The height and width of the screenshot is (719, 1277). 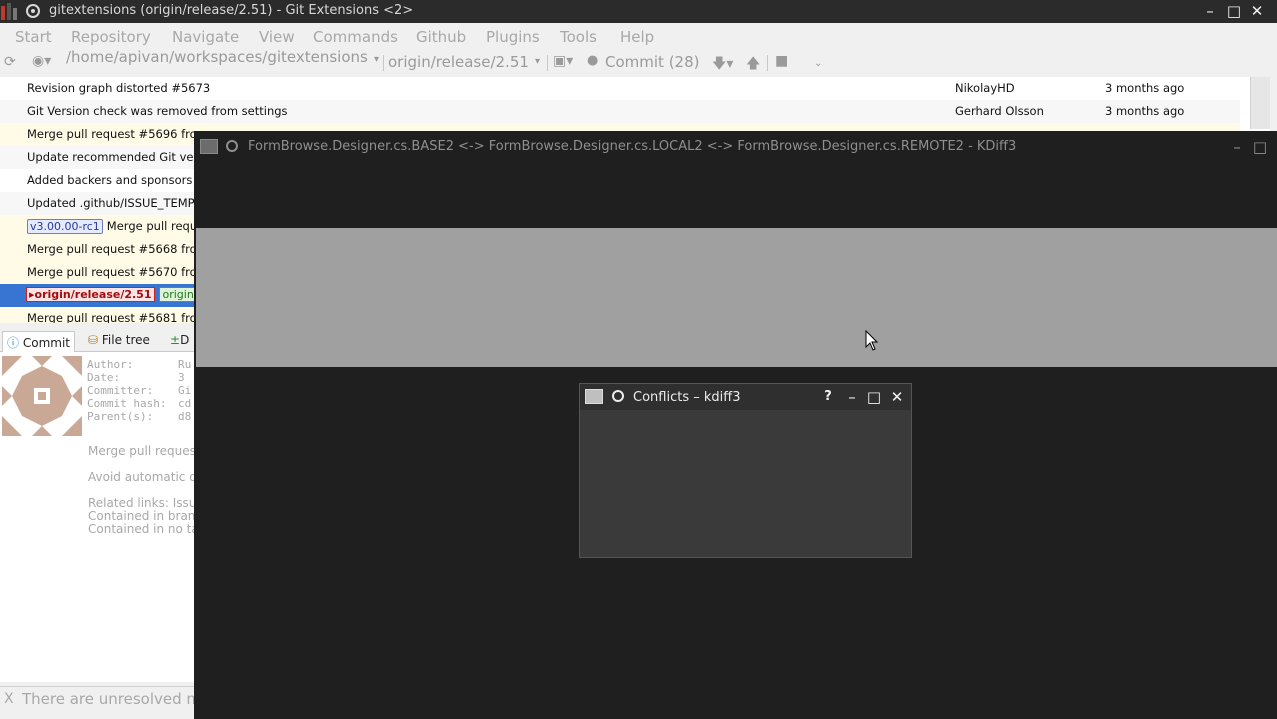 I want to click on revision-author: Gerhard Olsson, so click(x=999, y=111).